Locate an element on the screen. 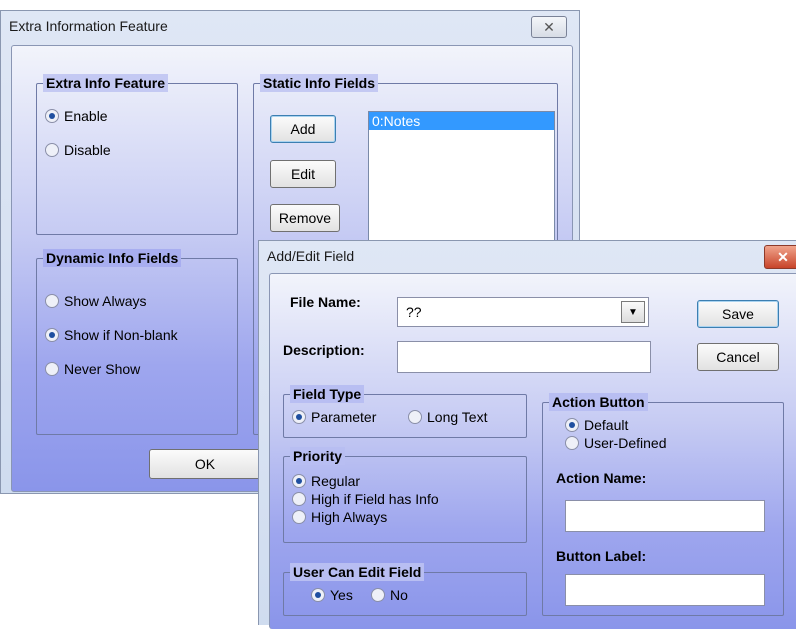 Image resolution: width=796 pixels, height=629 pixels. window-title: Extra Information Feature is located at coordinates (88, 26).